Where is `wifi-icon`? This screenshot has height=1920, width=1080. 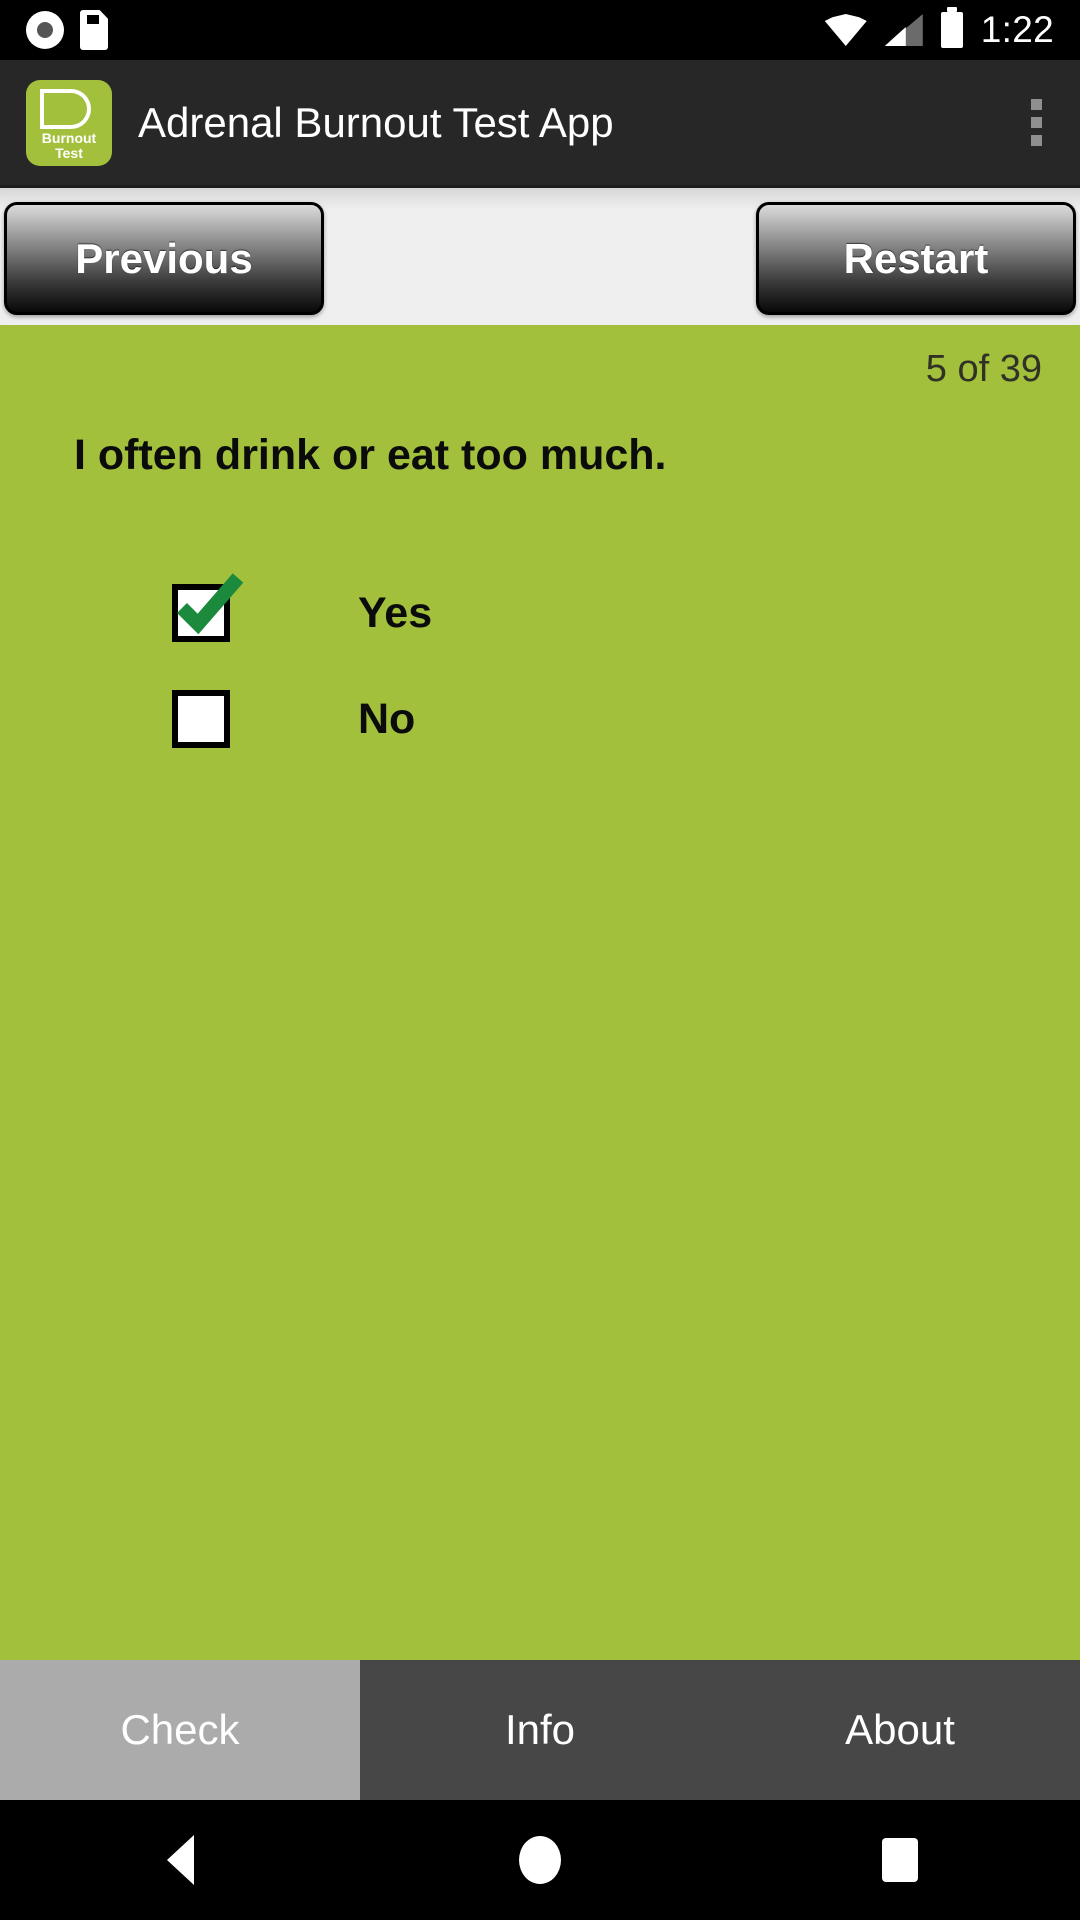 wifi-icon is located at coordinates (845, 30).